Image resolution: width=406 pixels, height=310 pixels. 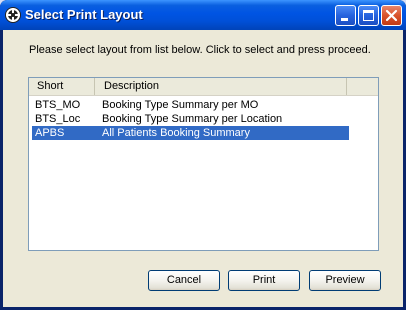 What do you see at coordinates (84, 14) in the screenshot?
I see `window-title: Select Print Layout` at bounding box center [84, 14].